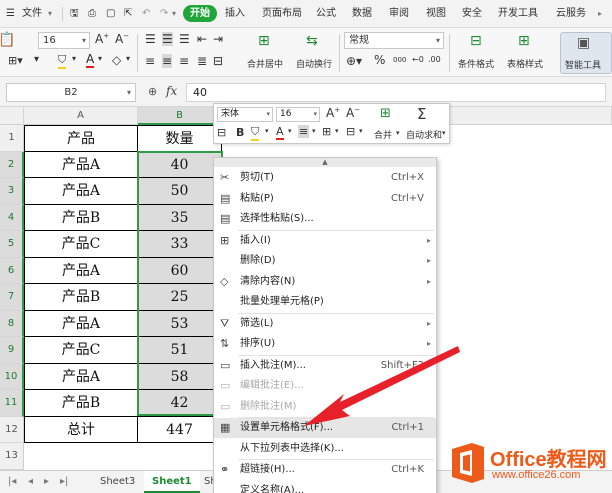 The width and height of the screenshot is (612, 493). Describe the element at coordinates (218, 39) in the screenshot. I see `indent-increase-icon: ⇥` at that location.